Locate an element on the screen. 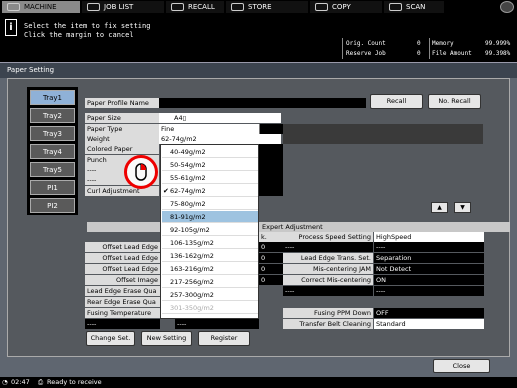 The image size is (517, 388). offset-image-value: 0 is located at coordinates (271, 280).